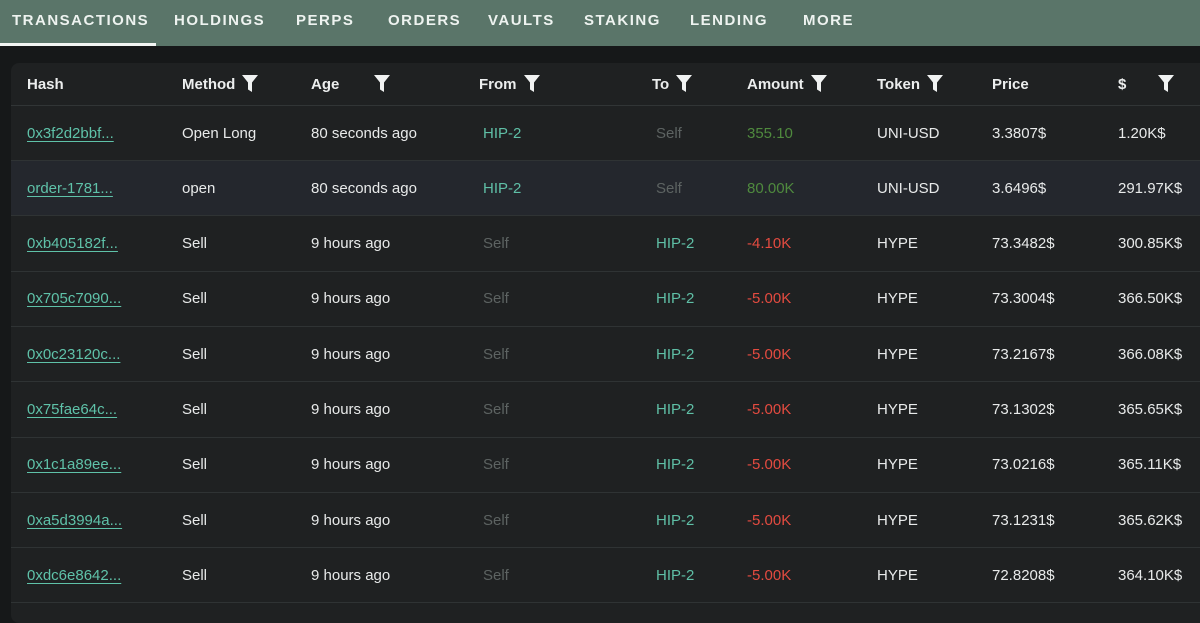  I want to click on cell-from: Self, so click(496, 575).